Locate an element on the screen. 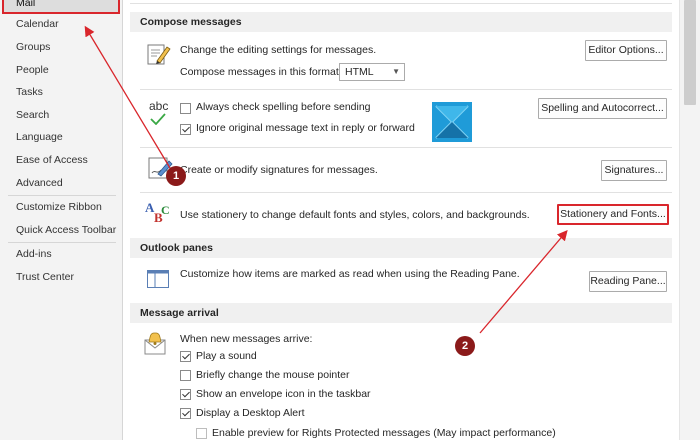 The image size is (700, 440). arrow-to-stationery is located at coordinates (523, 282).